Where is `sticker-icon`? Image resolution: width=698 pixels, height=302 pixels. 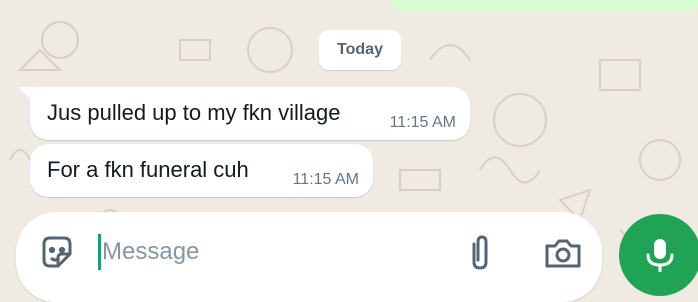
sticker-icon is located at coordinates (57, 253).